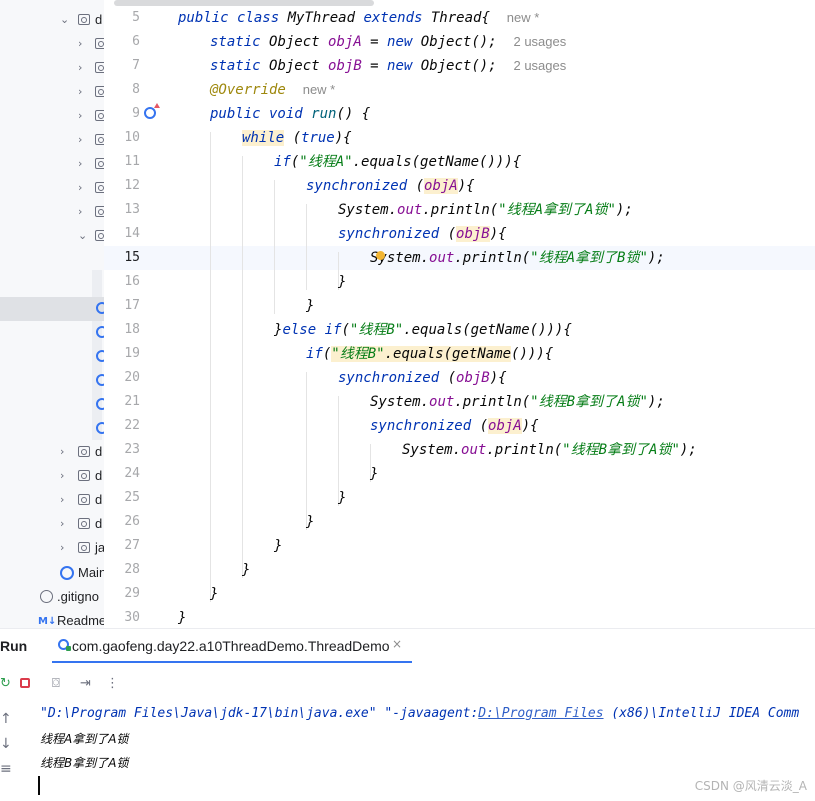  Describe the element at coordinates (78, 596) in the screenshot. I see `tree-item-label: .gitigno` at that location.